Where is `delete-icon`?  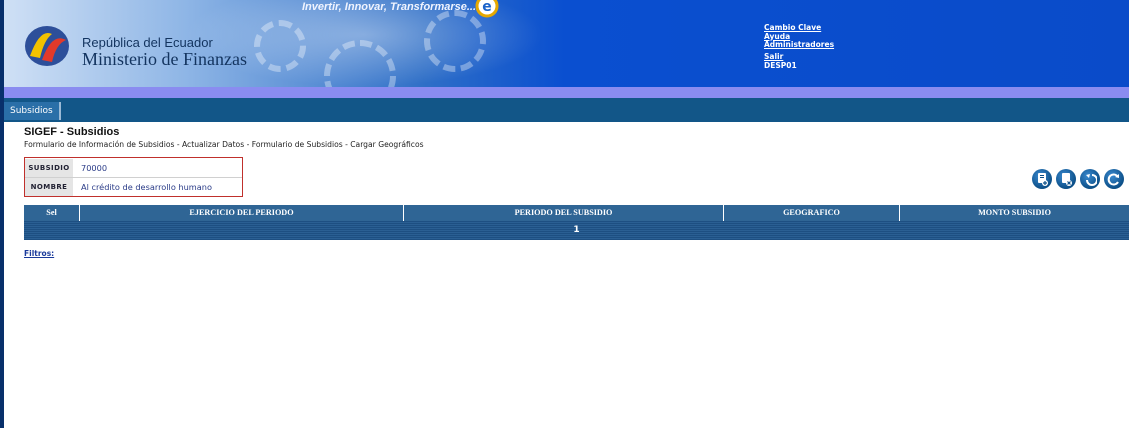 delete-icon is located at coordinates (1067, 179).